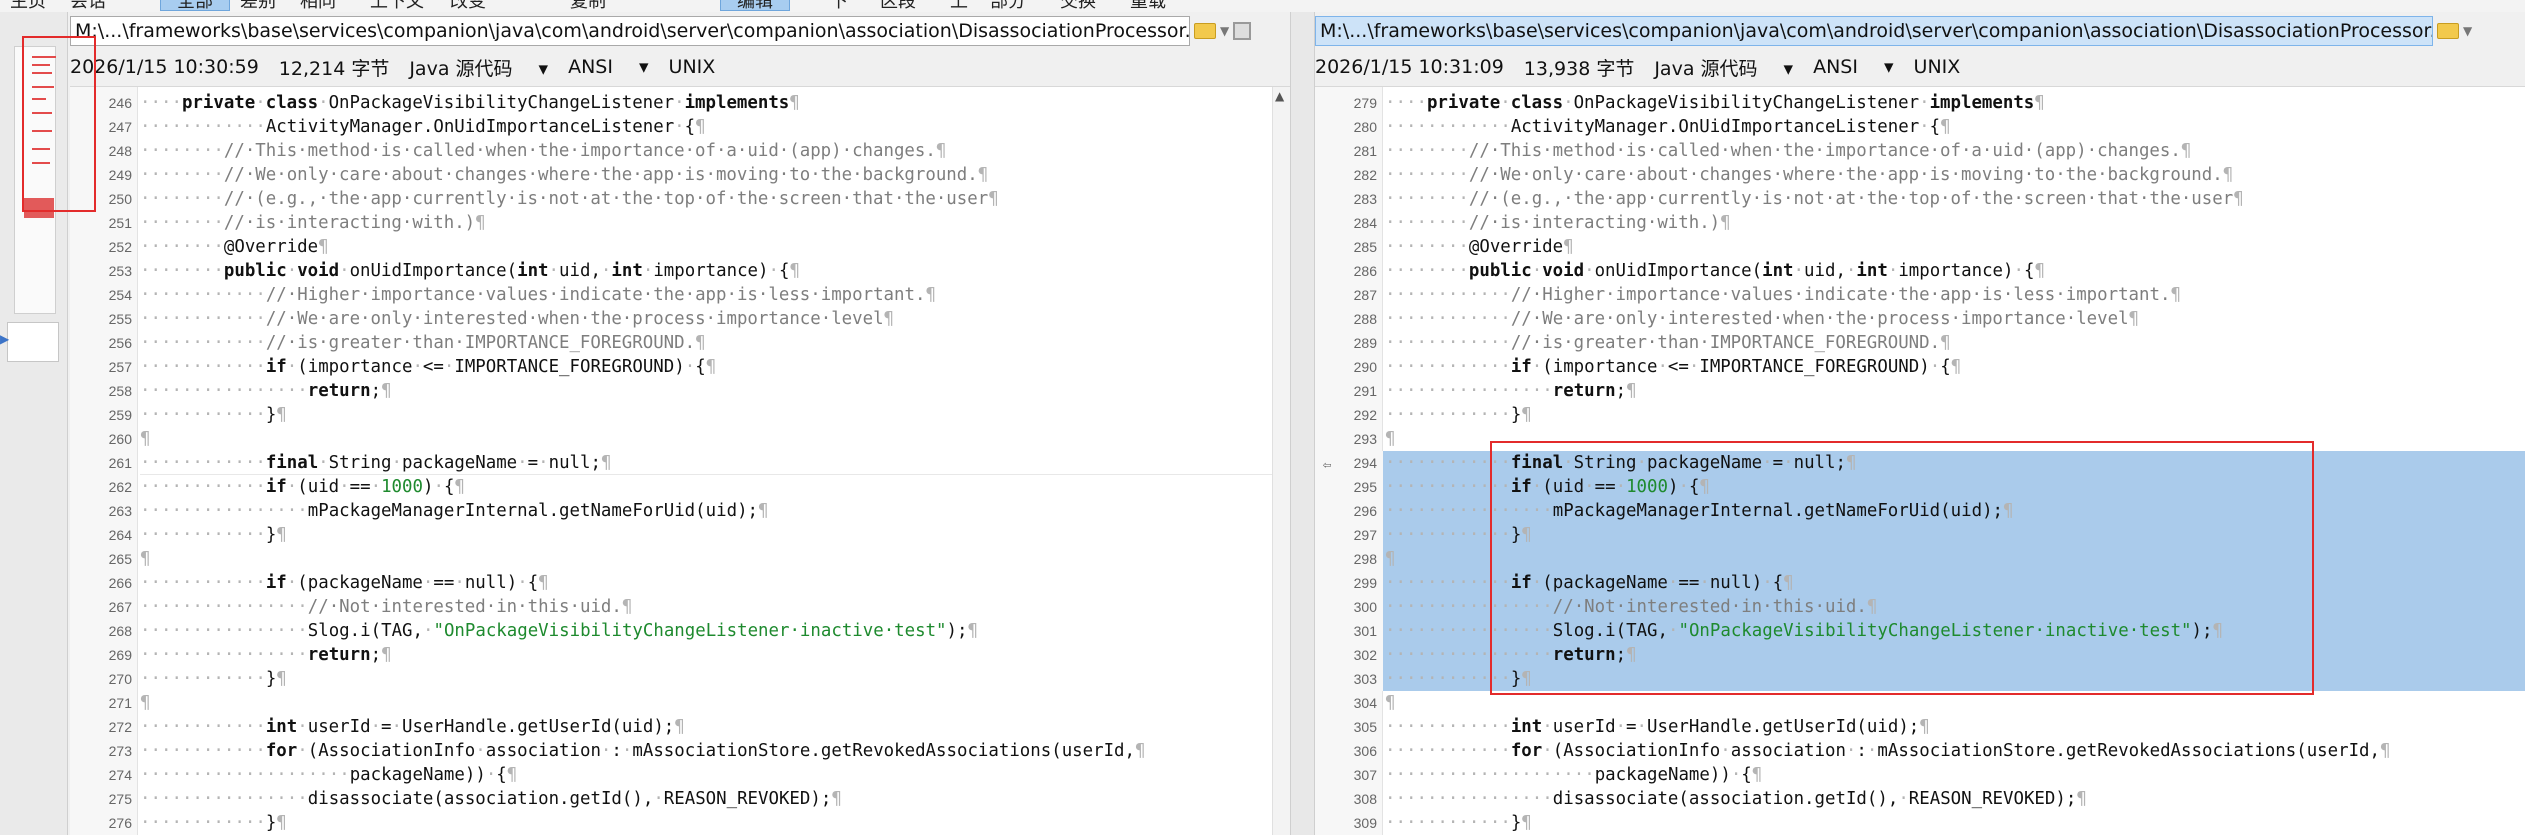 This screenshot has height=835, width=2525. Describe the element at coordinates (680, 391) in the screenshot. I see `left-code-line: 258 ················return;¶` at that location.